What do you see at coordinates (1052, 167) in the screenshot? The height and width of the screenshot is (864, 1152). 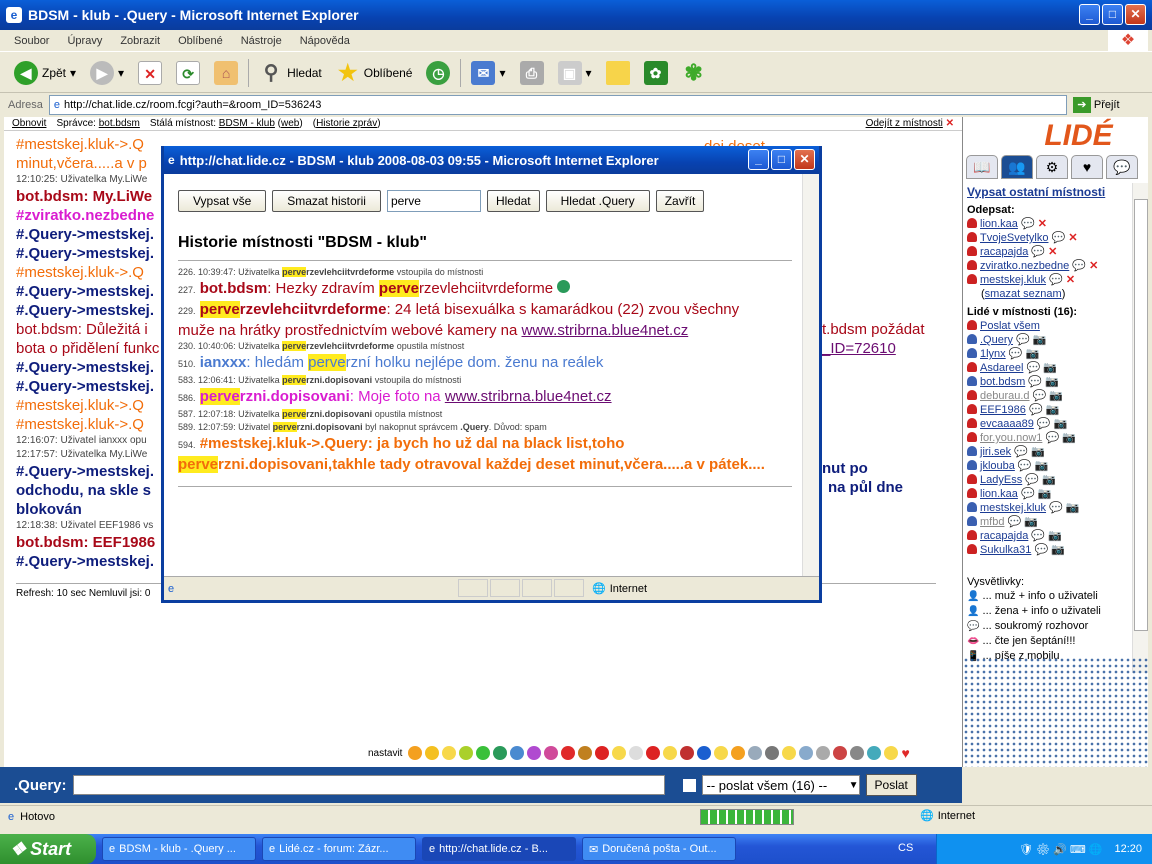 I see `tab-gears-icon: ⚙` at bounding box center [1052, 167].